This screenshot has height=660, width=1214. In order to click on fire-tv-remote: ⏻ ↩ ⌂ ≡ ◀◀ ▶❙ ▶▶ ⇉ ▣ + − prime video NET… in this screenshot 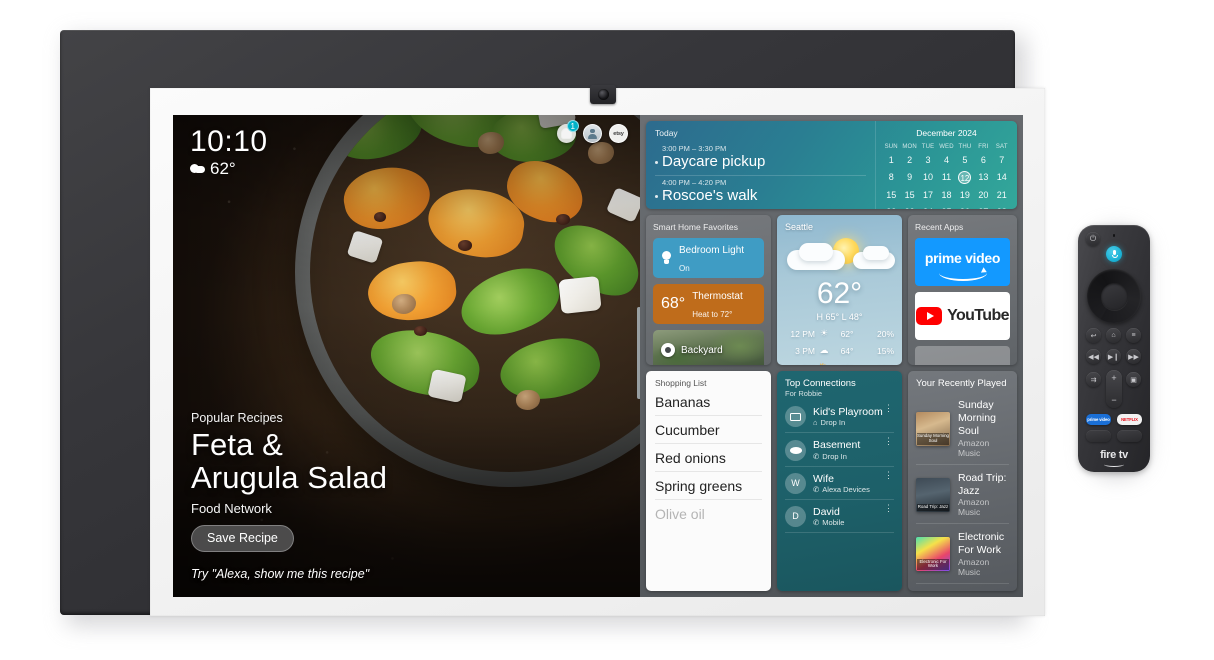, I will do `click(1114, 348)`.